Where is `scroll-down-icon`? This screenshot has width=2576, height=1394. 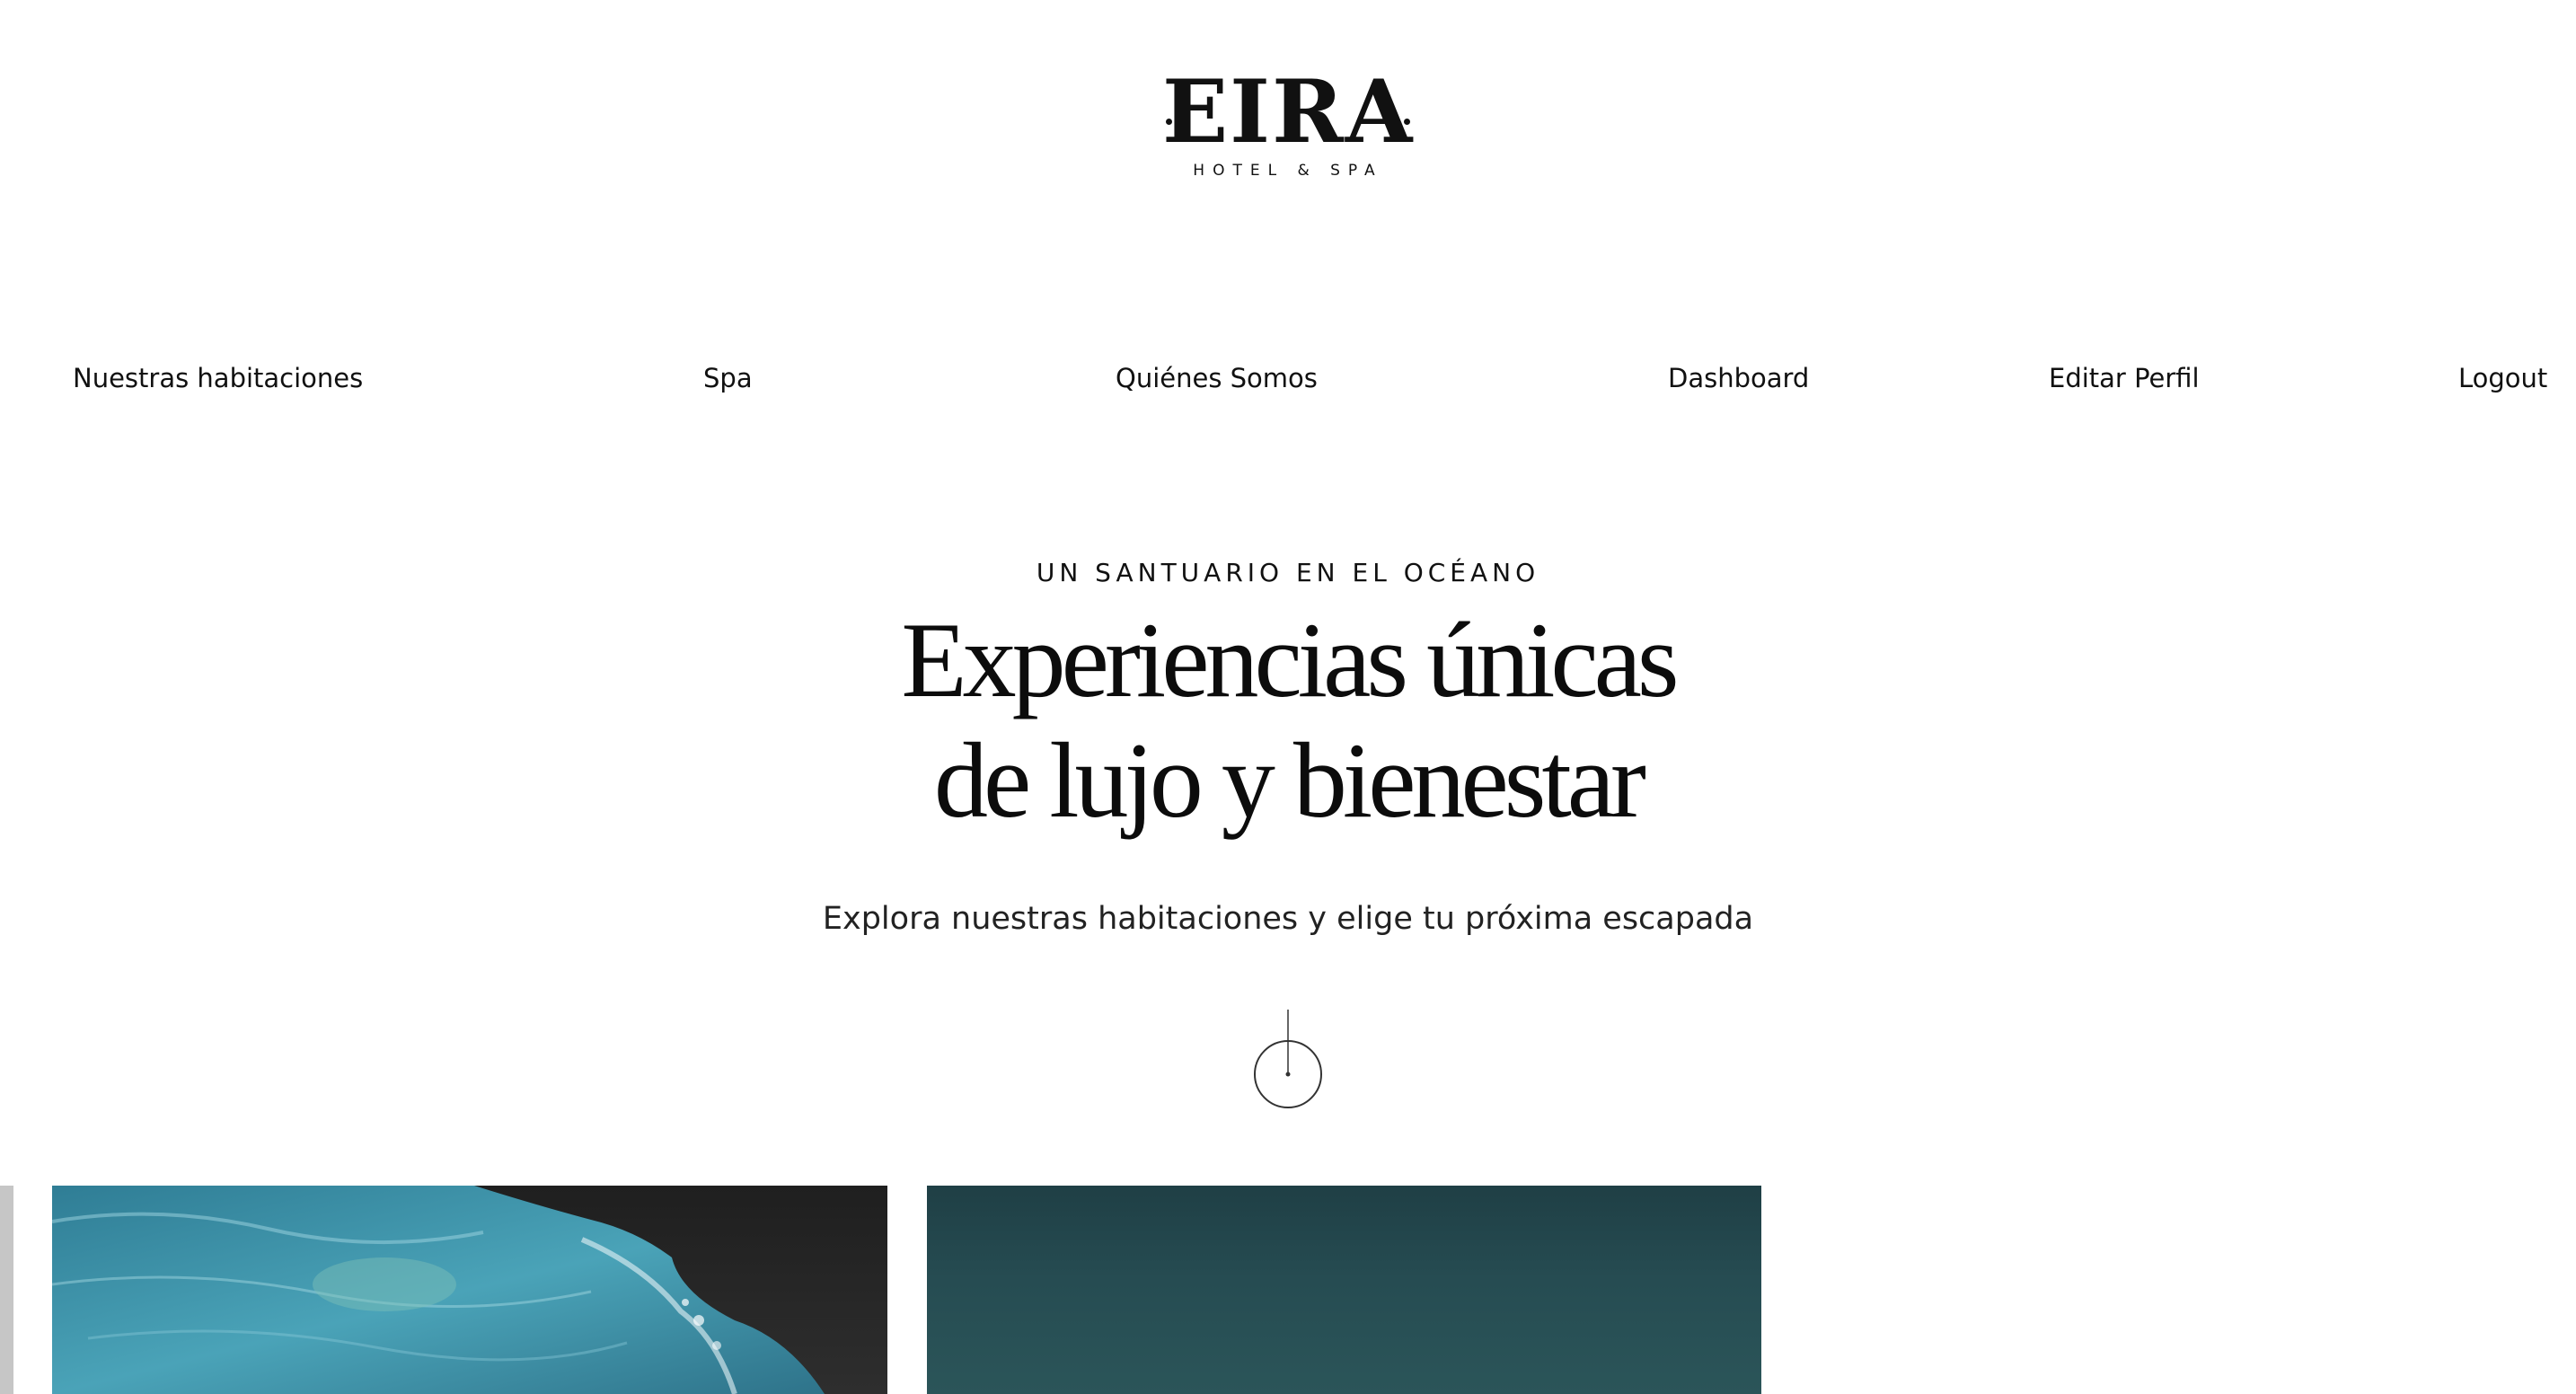 scroll-down-icon is located at coordinates (1288, 1060).